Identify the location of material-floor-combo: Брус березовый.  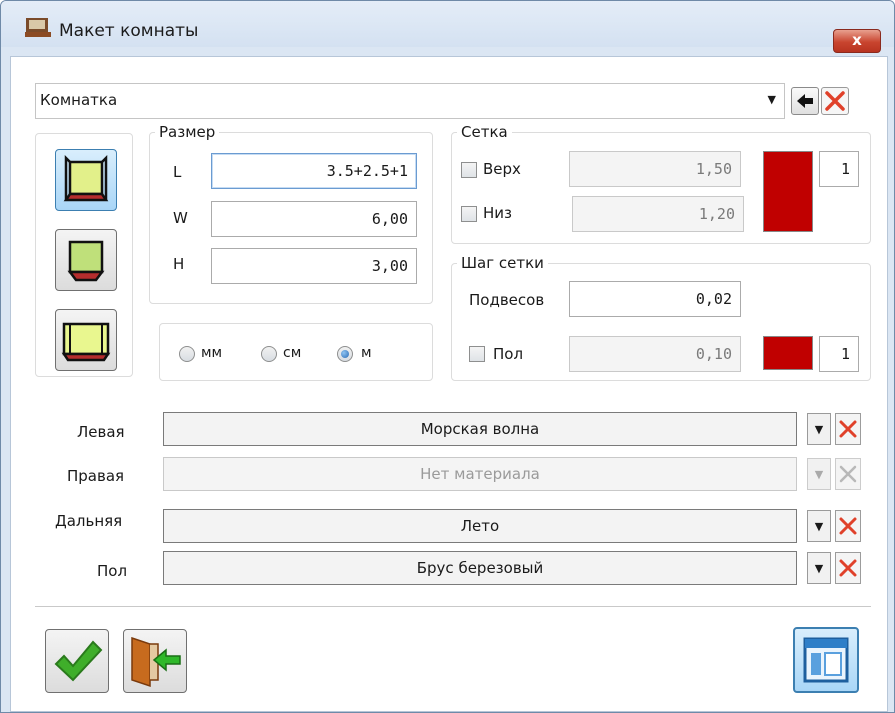
(480, 568).